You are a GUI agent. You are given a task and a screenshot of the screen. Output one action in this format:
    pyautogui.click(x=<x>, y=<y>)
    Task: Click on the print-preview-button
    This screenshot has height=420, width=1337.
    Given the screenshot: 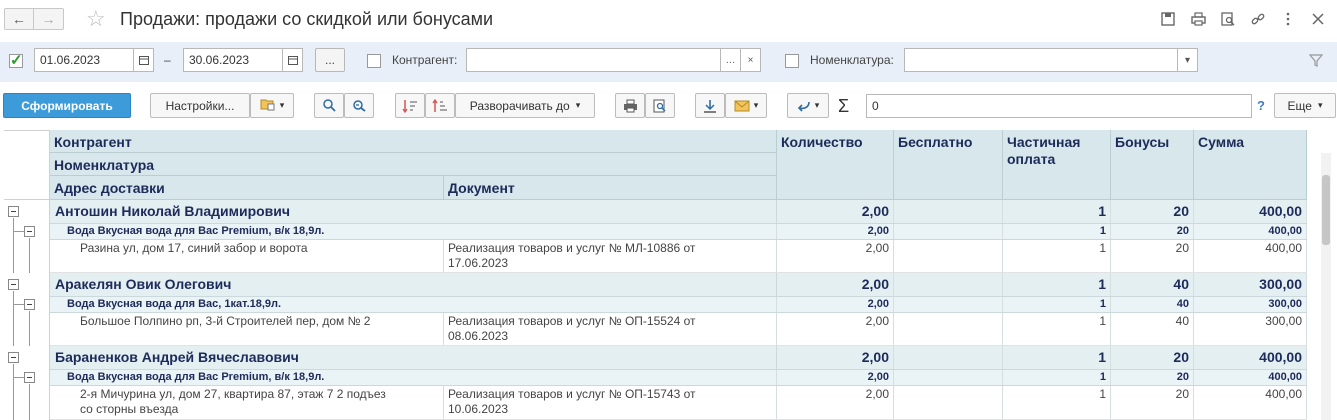 What is the action you would take?
    pyautogui.click(x=660, y=105)
    